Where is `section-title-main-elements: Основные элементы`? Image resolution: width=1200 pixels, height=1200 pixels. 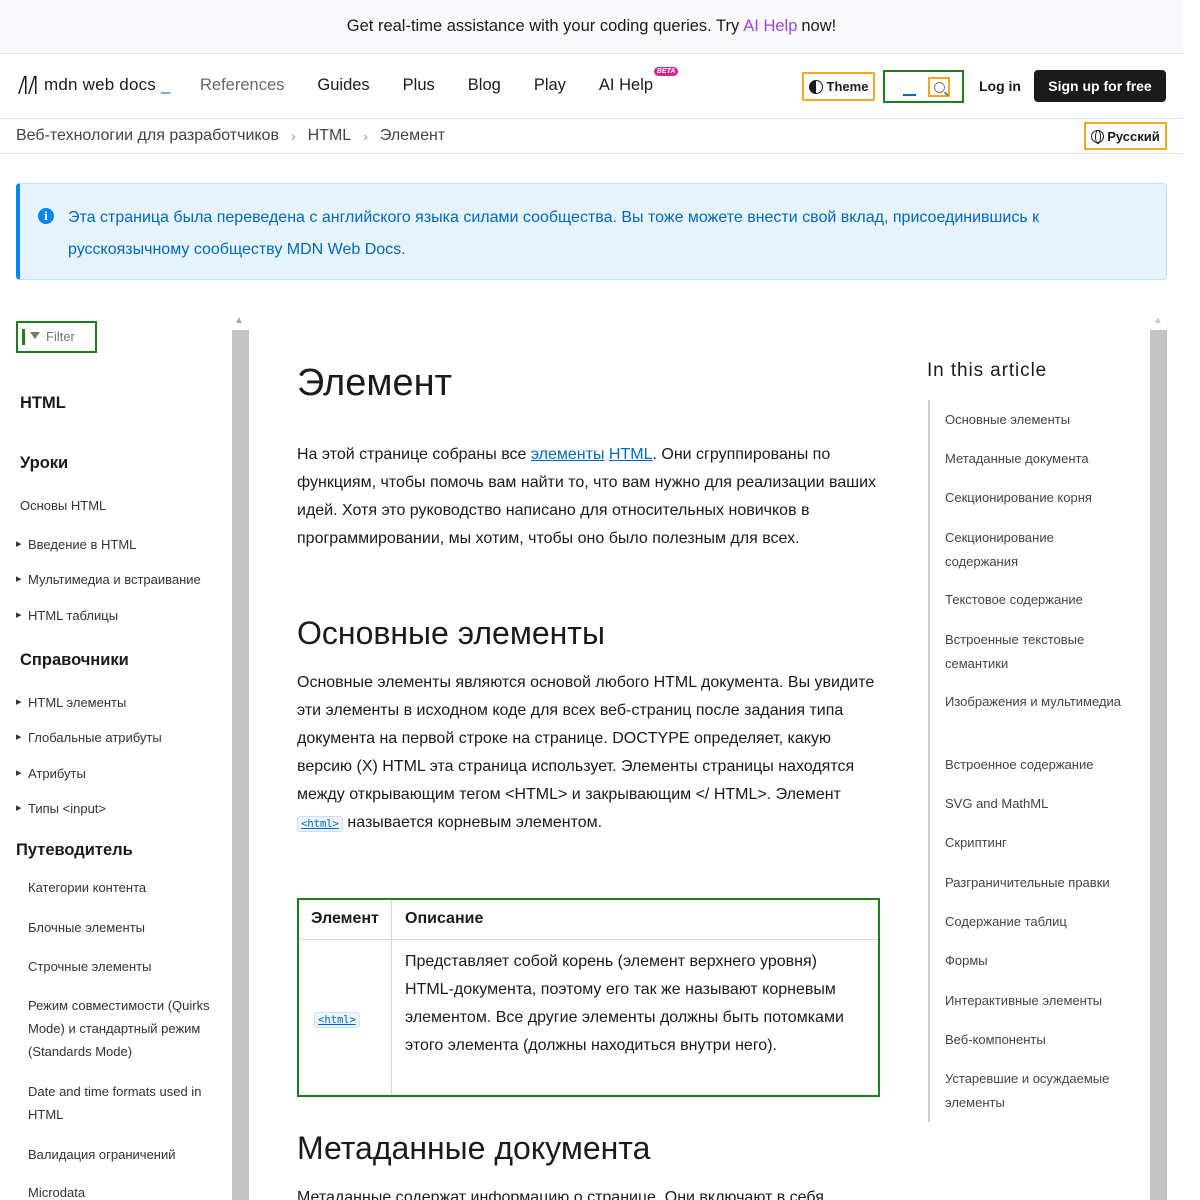
section-title-main-elements: Основные элементы is located at coordinates (451, 633).